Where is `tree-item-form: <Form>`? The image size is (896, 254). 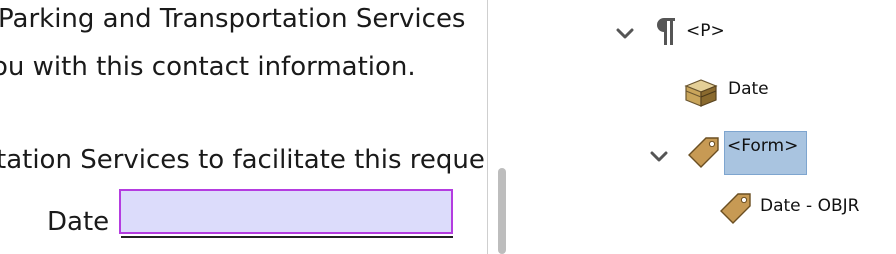 tree-item-form: <Form> is located at coordinates (729, 152).